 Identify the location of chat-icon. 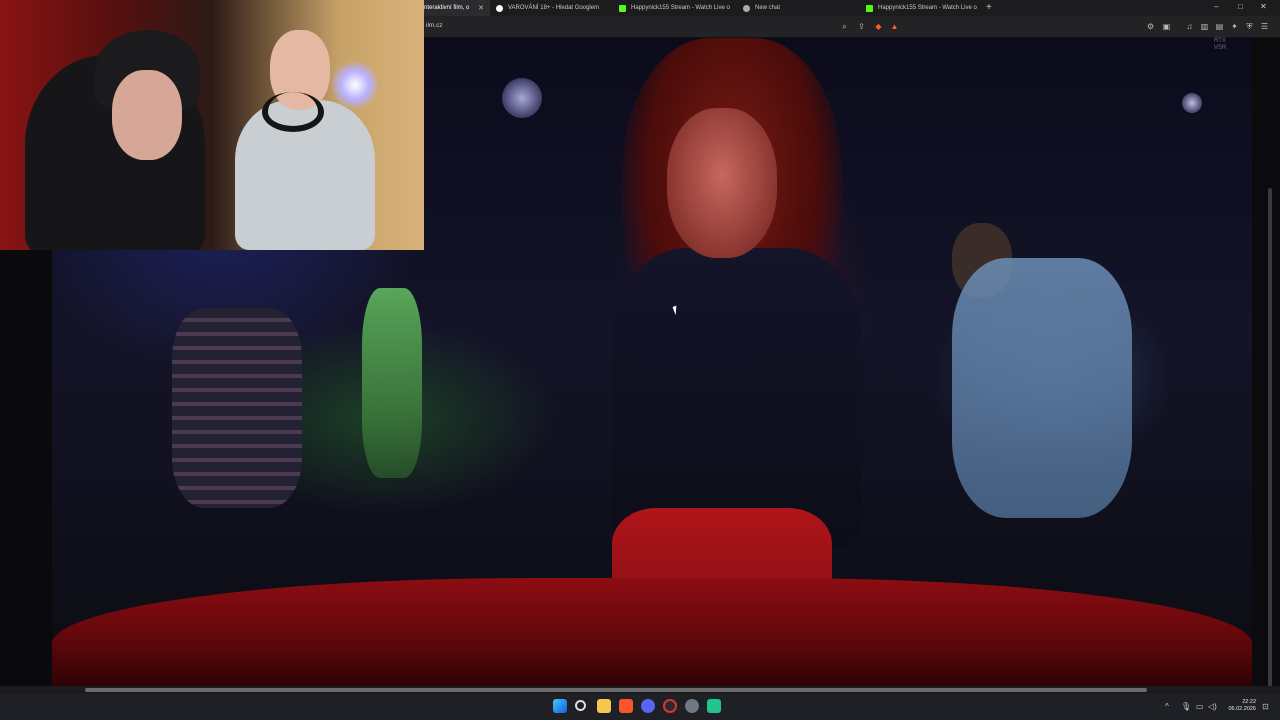
(746, 8).